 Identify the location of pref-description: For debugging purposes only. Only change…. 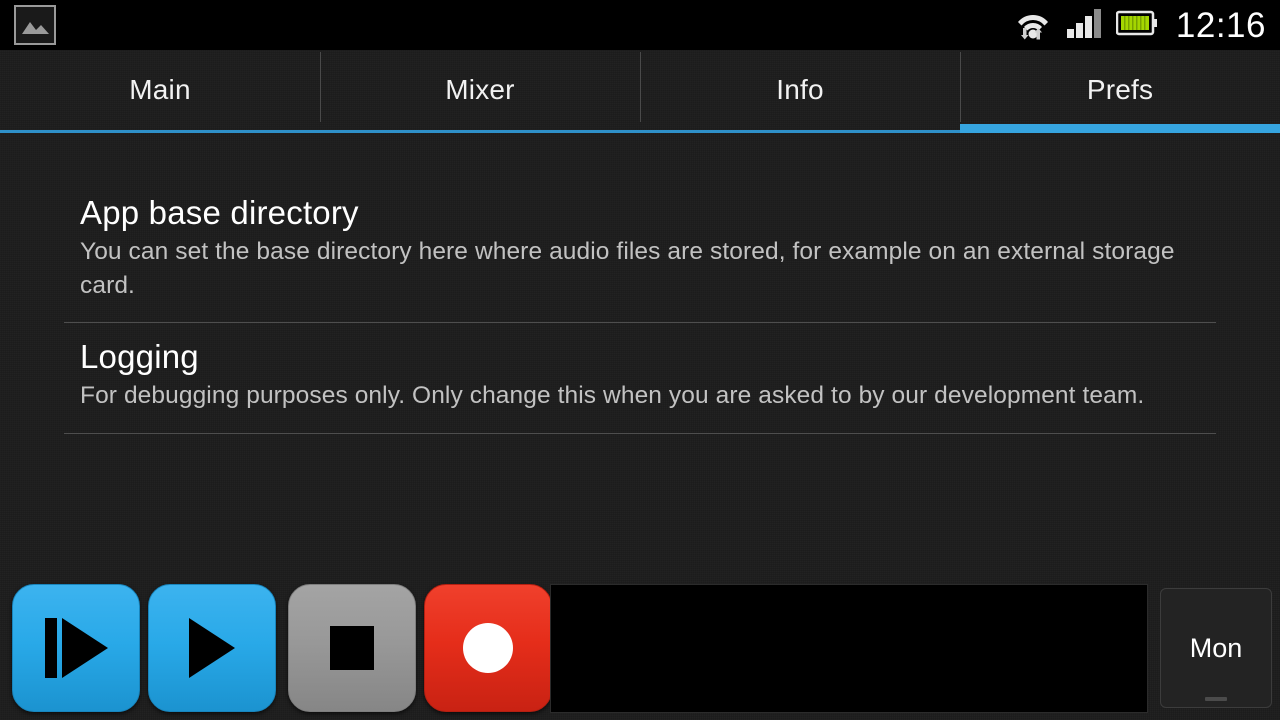
(612, 396).